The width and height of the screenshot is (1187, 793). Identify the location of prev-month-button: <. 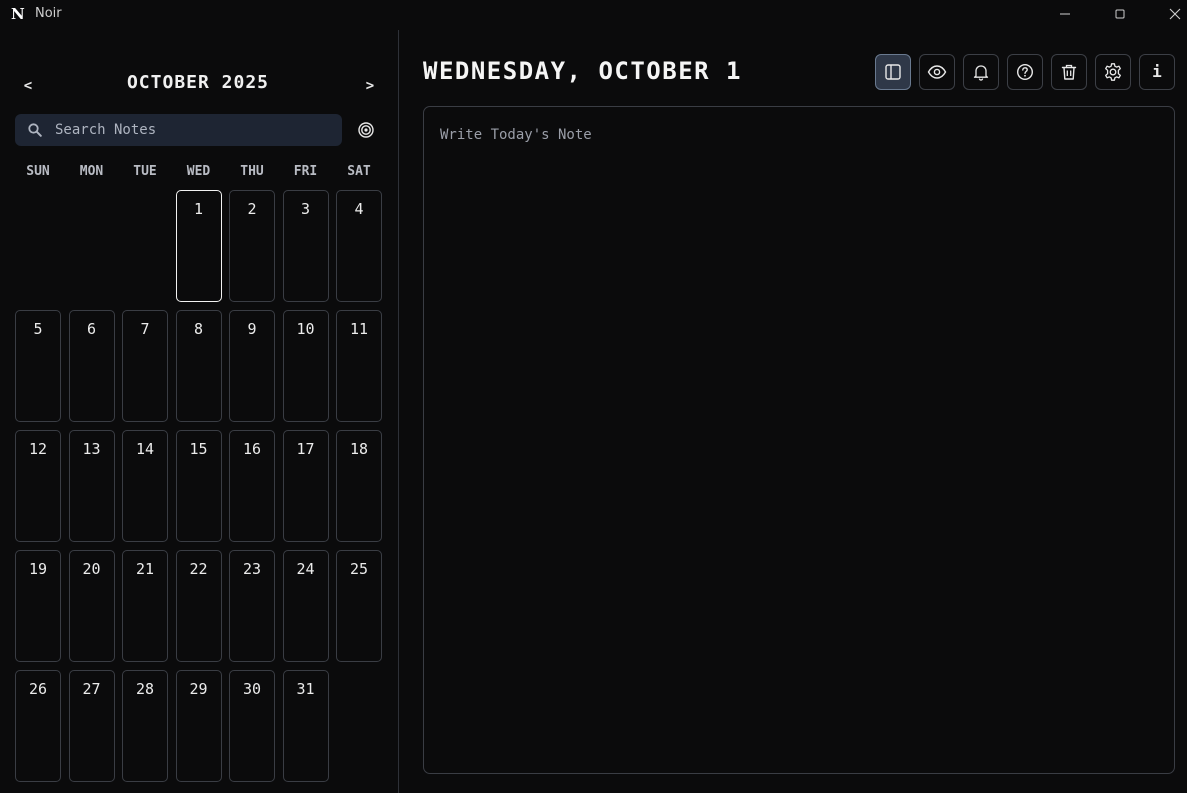
(28, 86).